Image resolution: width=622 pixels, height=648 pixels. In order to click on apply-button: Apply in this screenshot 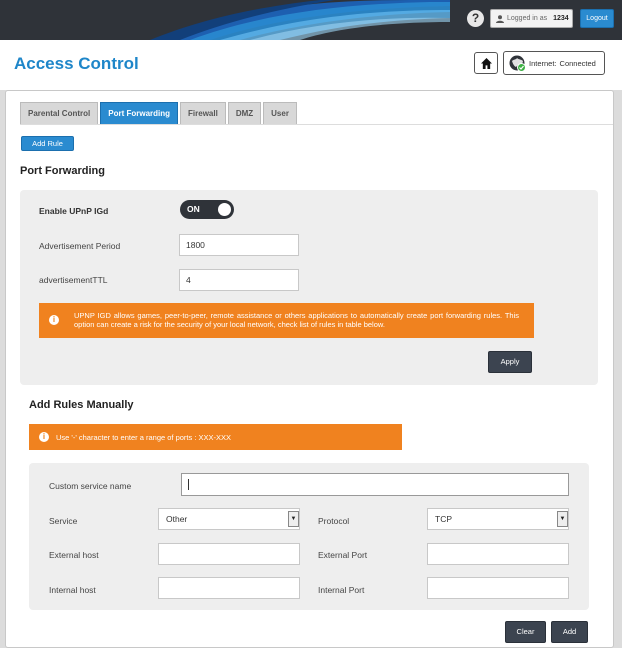, I will do `click(510, 362)`.